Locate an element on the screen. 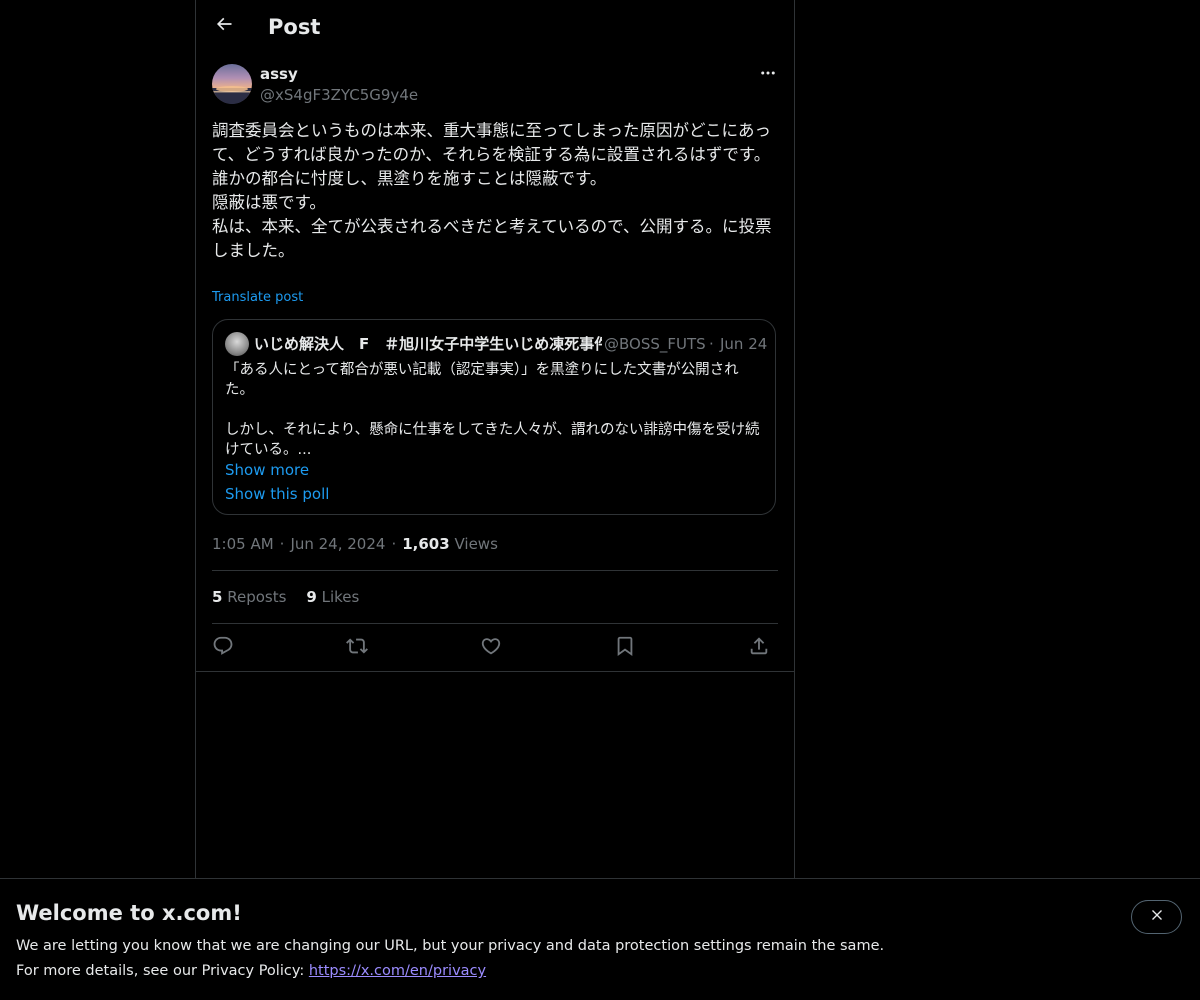 This screenshot has width=1200, height=1000. reposts-stat: 5 Reposts is located at coordinates (249, 597).